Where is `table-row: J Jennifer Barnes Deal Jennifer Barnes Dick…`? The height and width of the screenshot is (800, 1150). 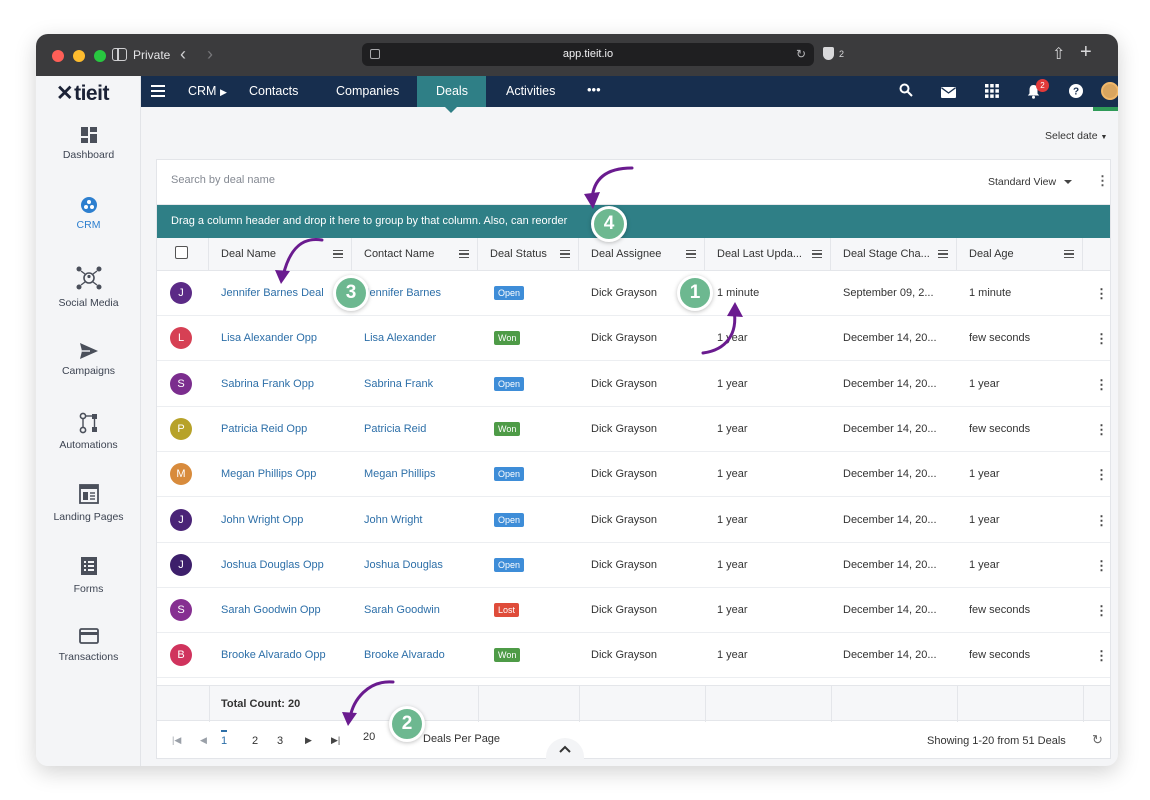 table-row: J Jennifer Barnes Deal Jennifer Barnes Dick… is located at coordinates (633, 293).